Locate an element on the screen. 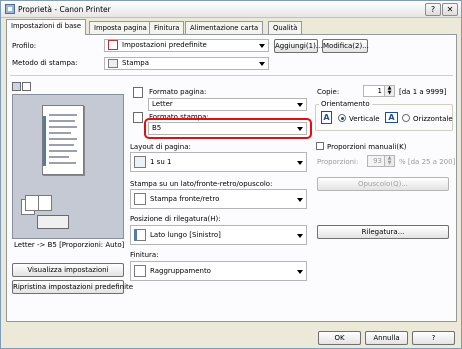  page-layout-label: Layout di pagina: is located at coordinates (160, 147).